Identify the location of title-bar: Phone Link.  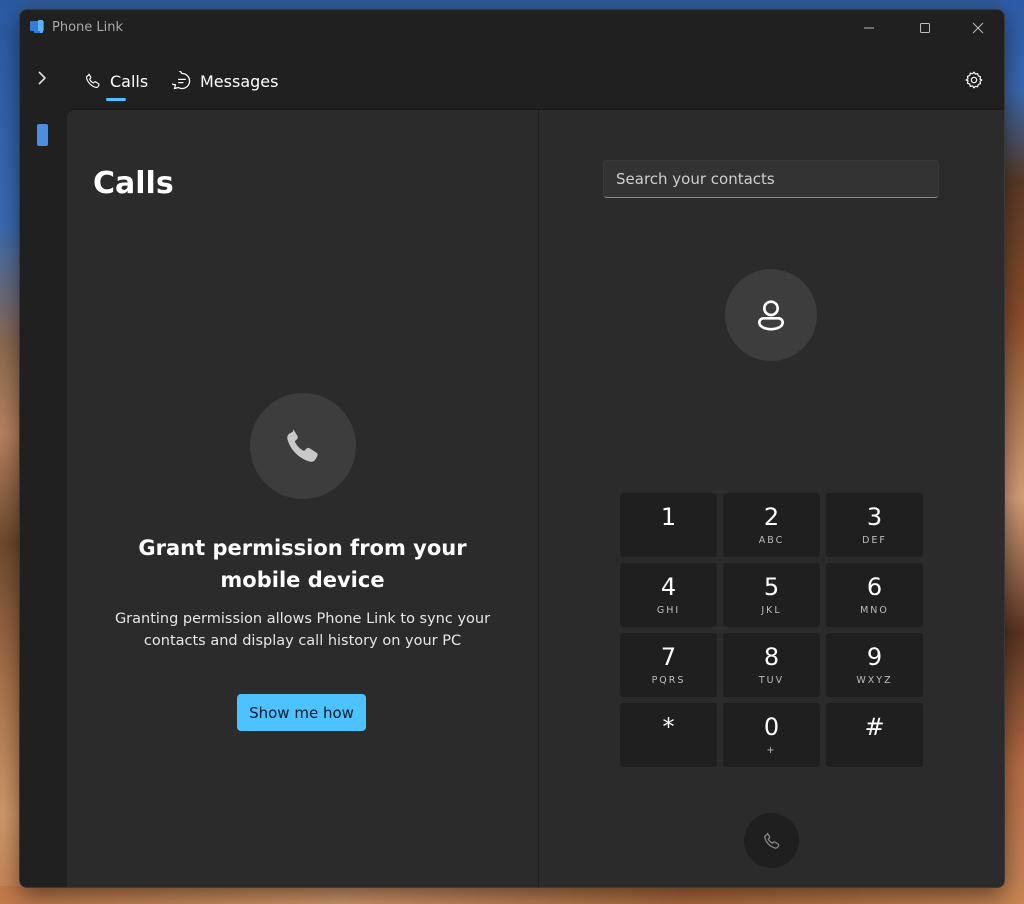
(512, 28).